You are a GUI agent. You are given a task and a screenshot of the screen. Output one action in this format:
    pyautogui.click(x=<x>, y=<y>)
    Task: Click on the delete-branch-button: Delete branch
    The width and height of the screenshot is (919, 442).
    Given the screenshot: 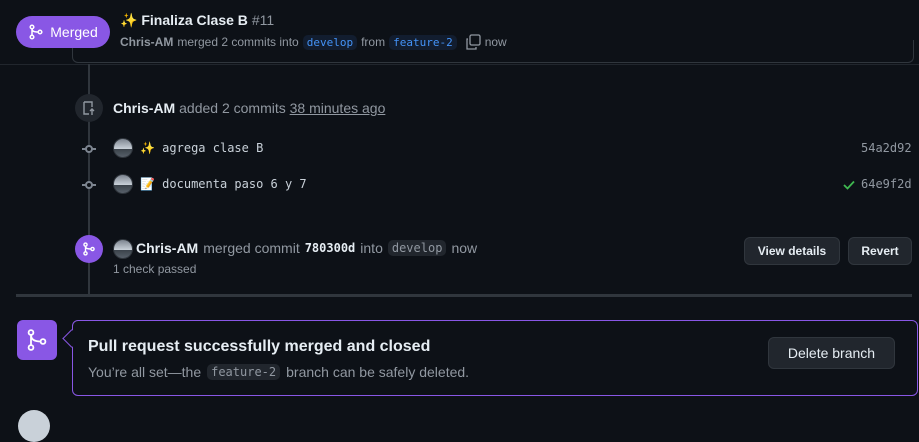 What is the action you would take?
    pyautogui.click(x=831, y=353)
    